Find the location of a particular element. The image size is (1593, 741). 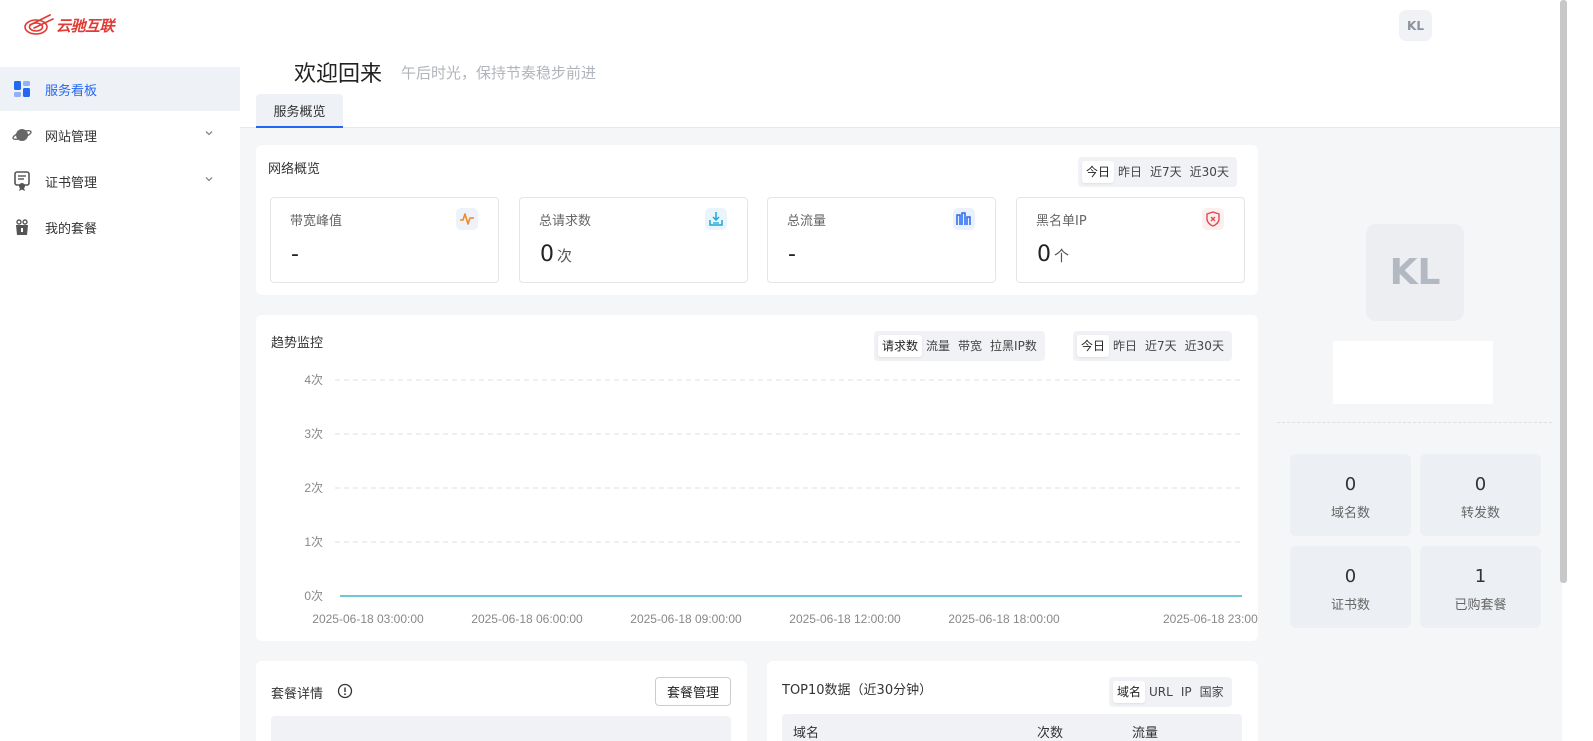

sidebar-item-label: 我的套餐 is located at coordinates (71, 229).